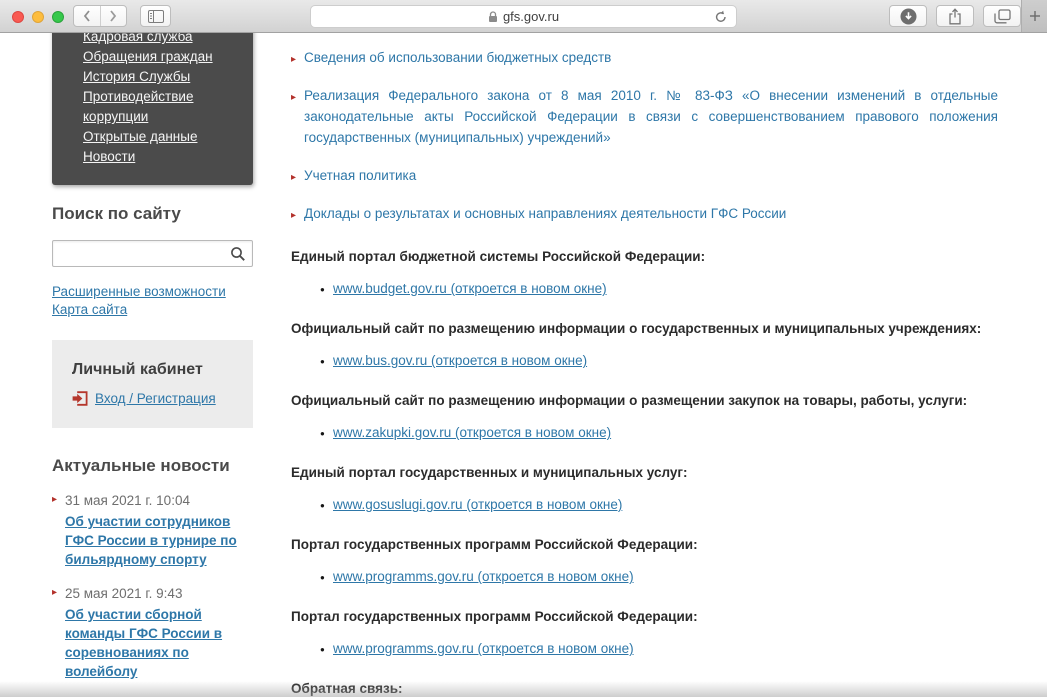 The image size is (1047, 697). I want to click on browser-toolbar: gfs.gov.ru, so click(523, 16).